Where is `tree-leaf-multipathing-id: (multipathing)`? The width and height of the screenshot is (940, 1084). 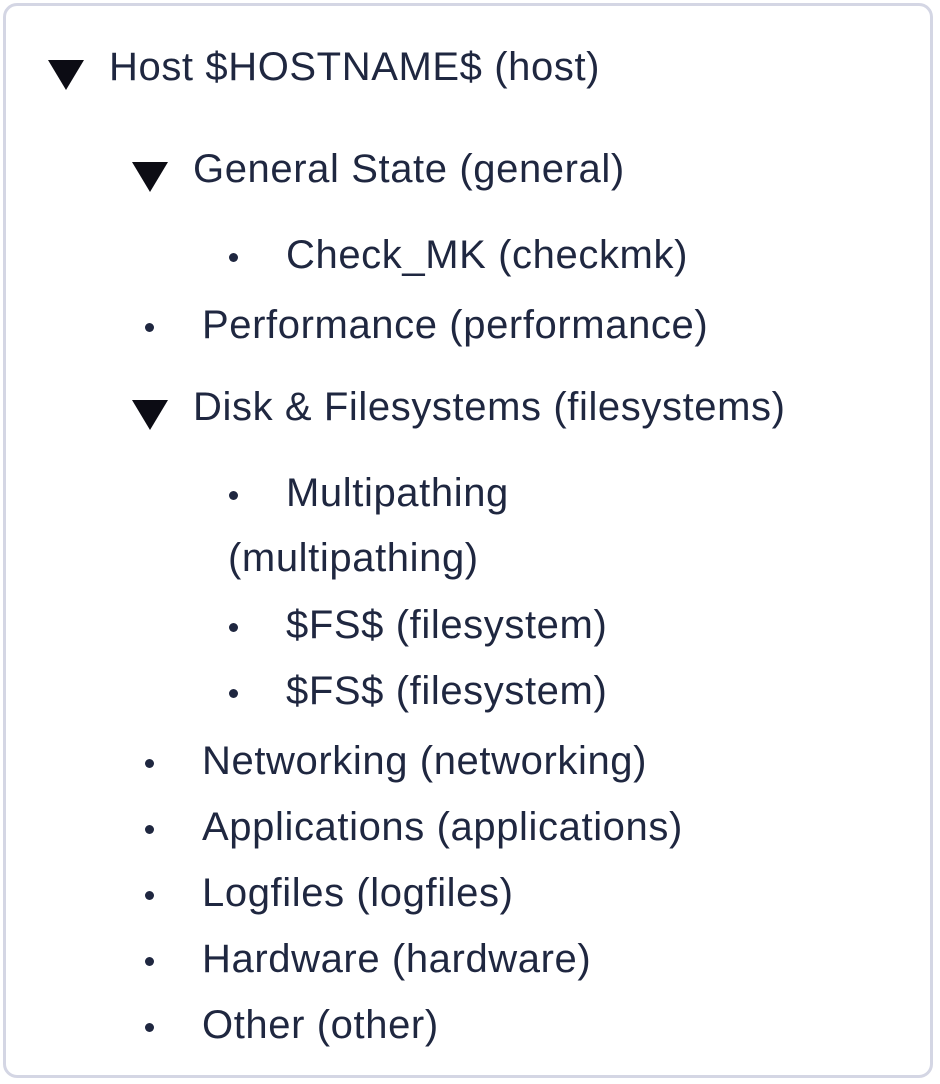
tree-leaf-multipathing-id: (multipathing) is located at coordinates (353, 558).